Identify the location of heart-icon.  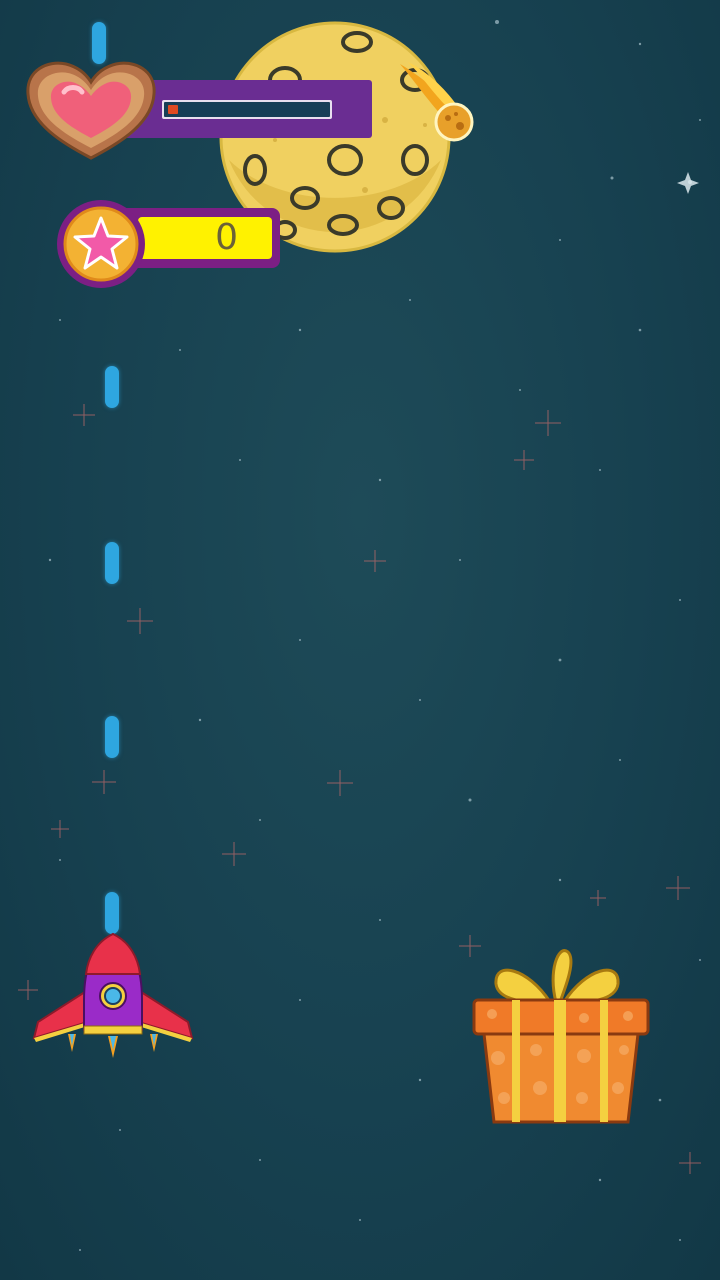
(91, 110).